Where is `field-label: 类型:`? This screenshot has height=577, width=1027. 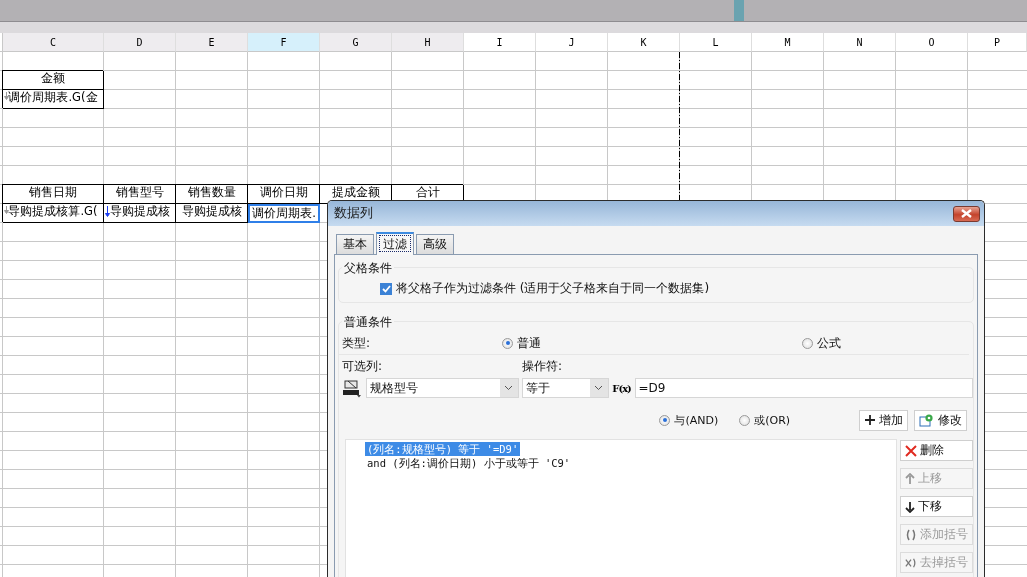
field-label: 类型: is located at coordinates (357, 343).